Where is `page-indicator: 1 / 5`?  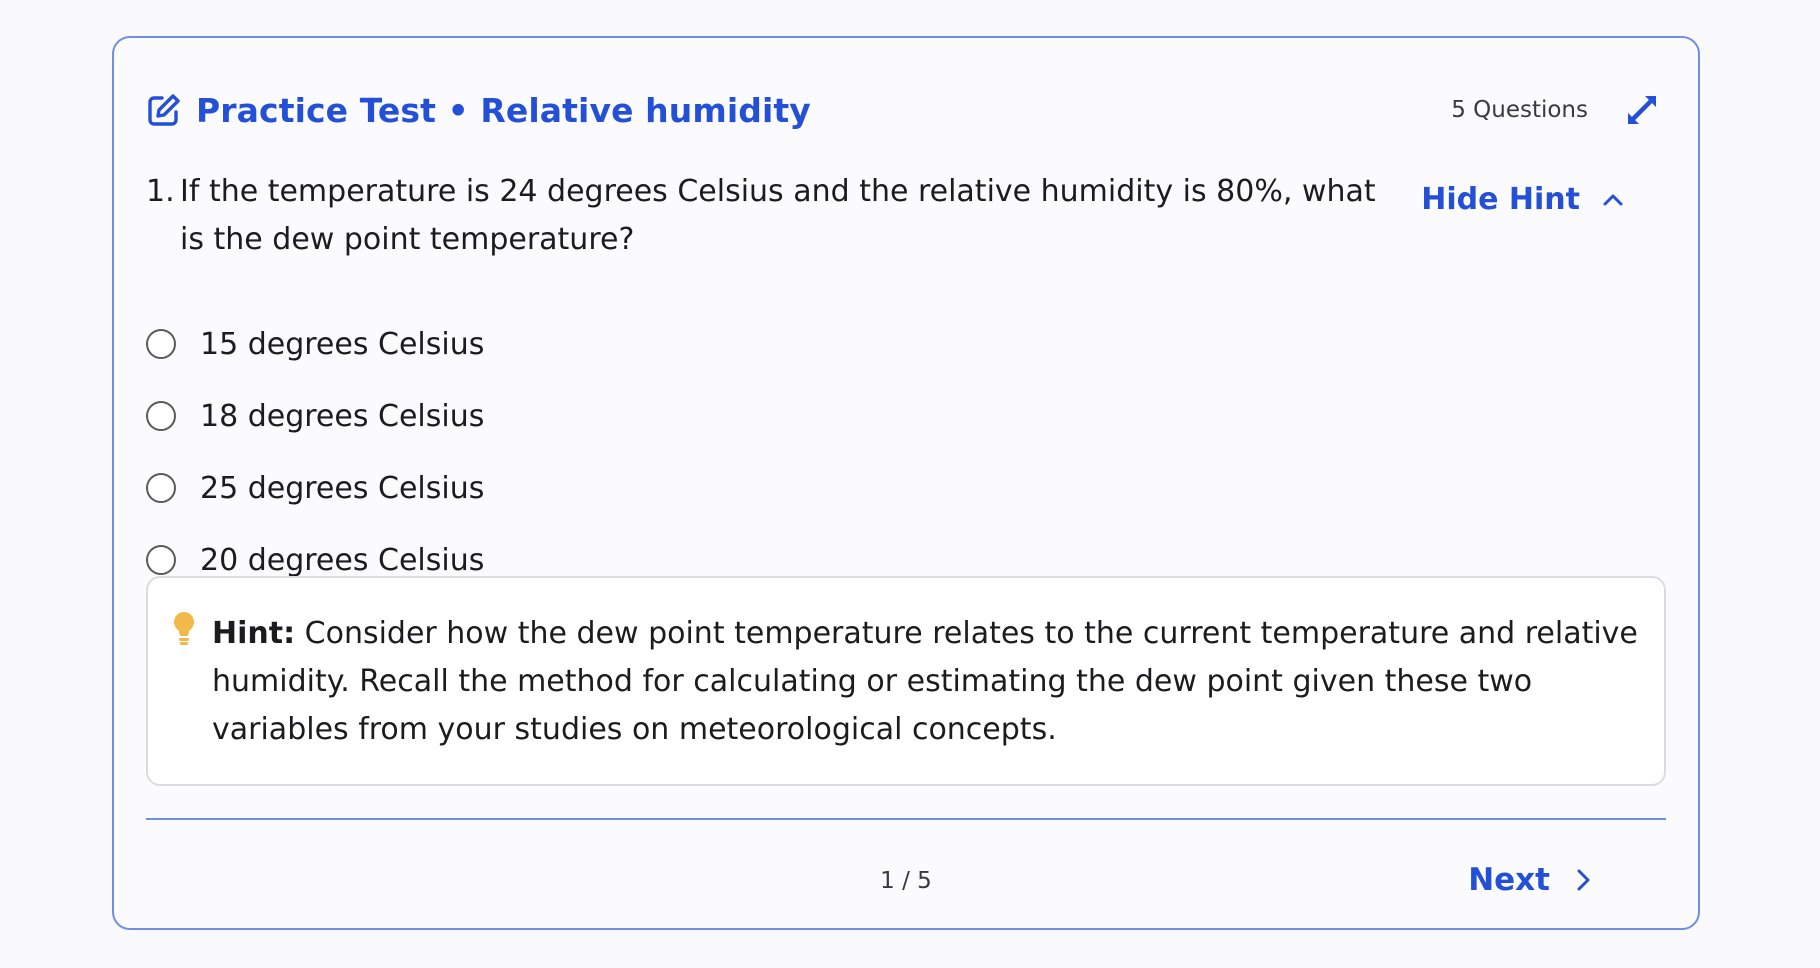
page-indicator: 1 / 5 is located at coordinates (906, 881).